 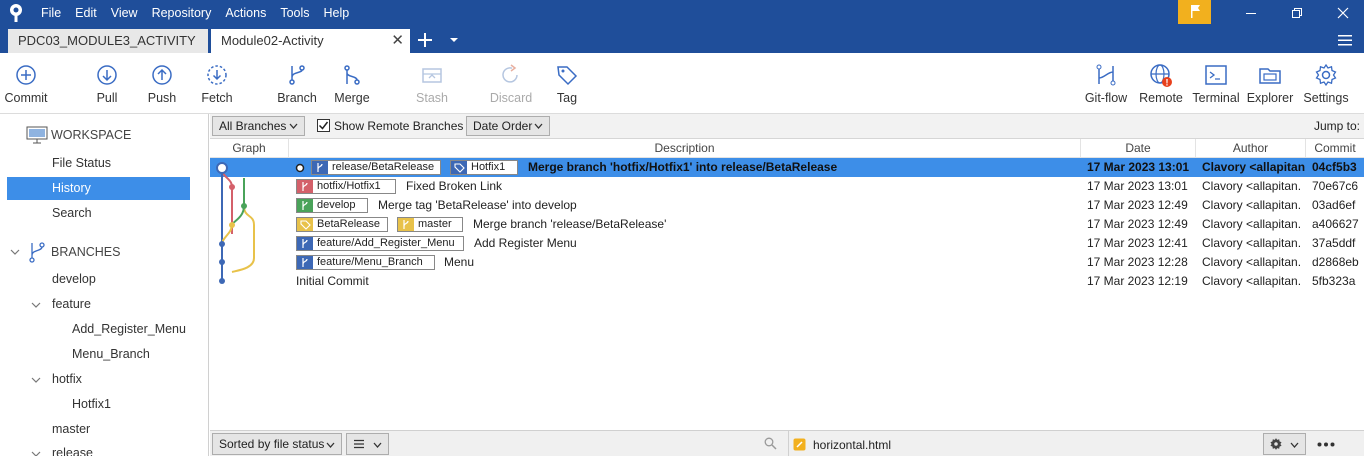 What do you see at coordinates (26, 83) in the screenshot?
I see `commit-button: Commit` at bounding box center [26, 83].